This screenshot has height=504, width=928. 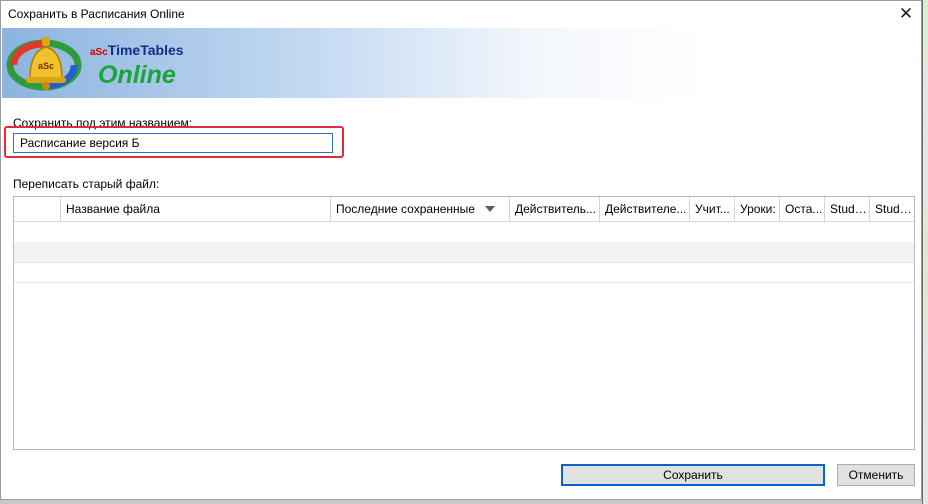 I want to click on asc-bell-logo-icon: aSc, so click(x=44, y=64).